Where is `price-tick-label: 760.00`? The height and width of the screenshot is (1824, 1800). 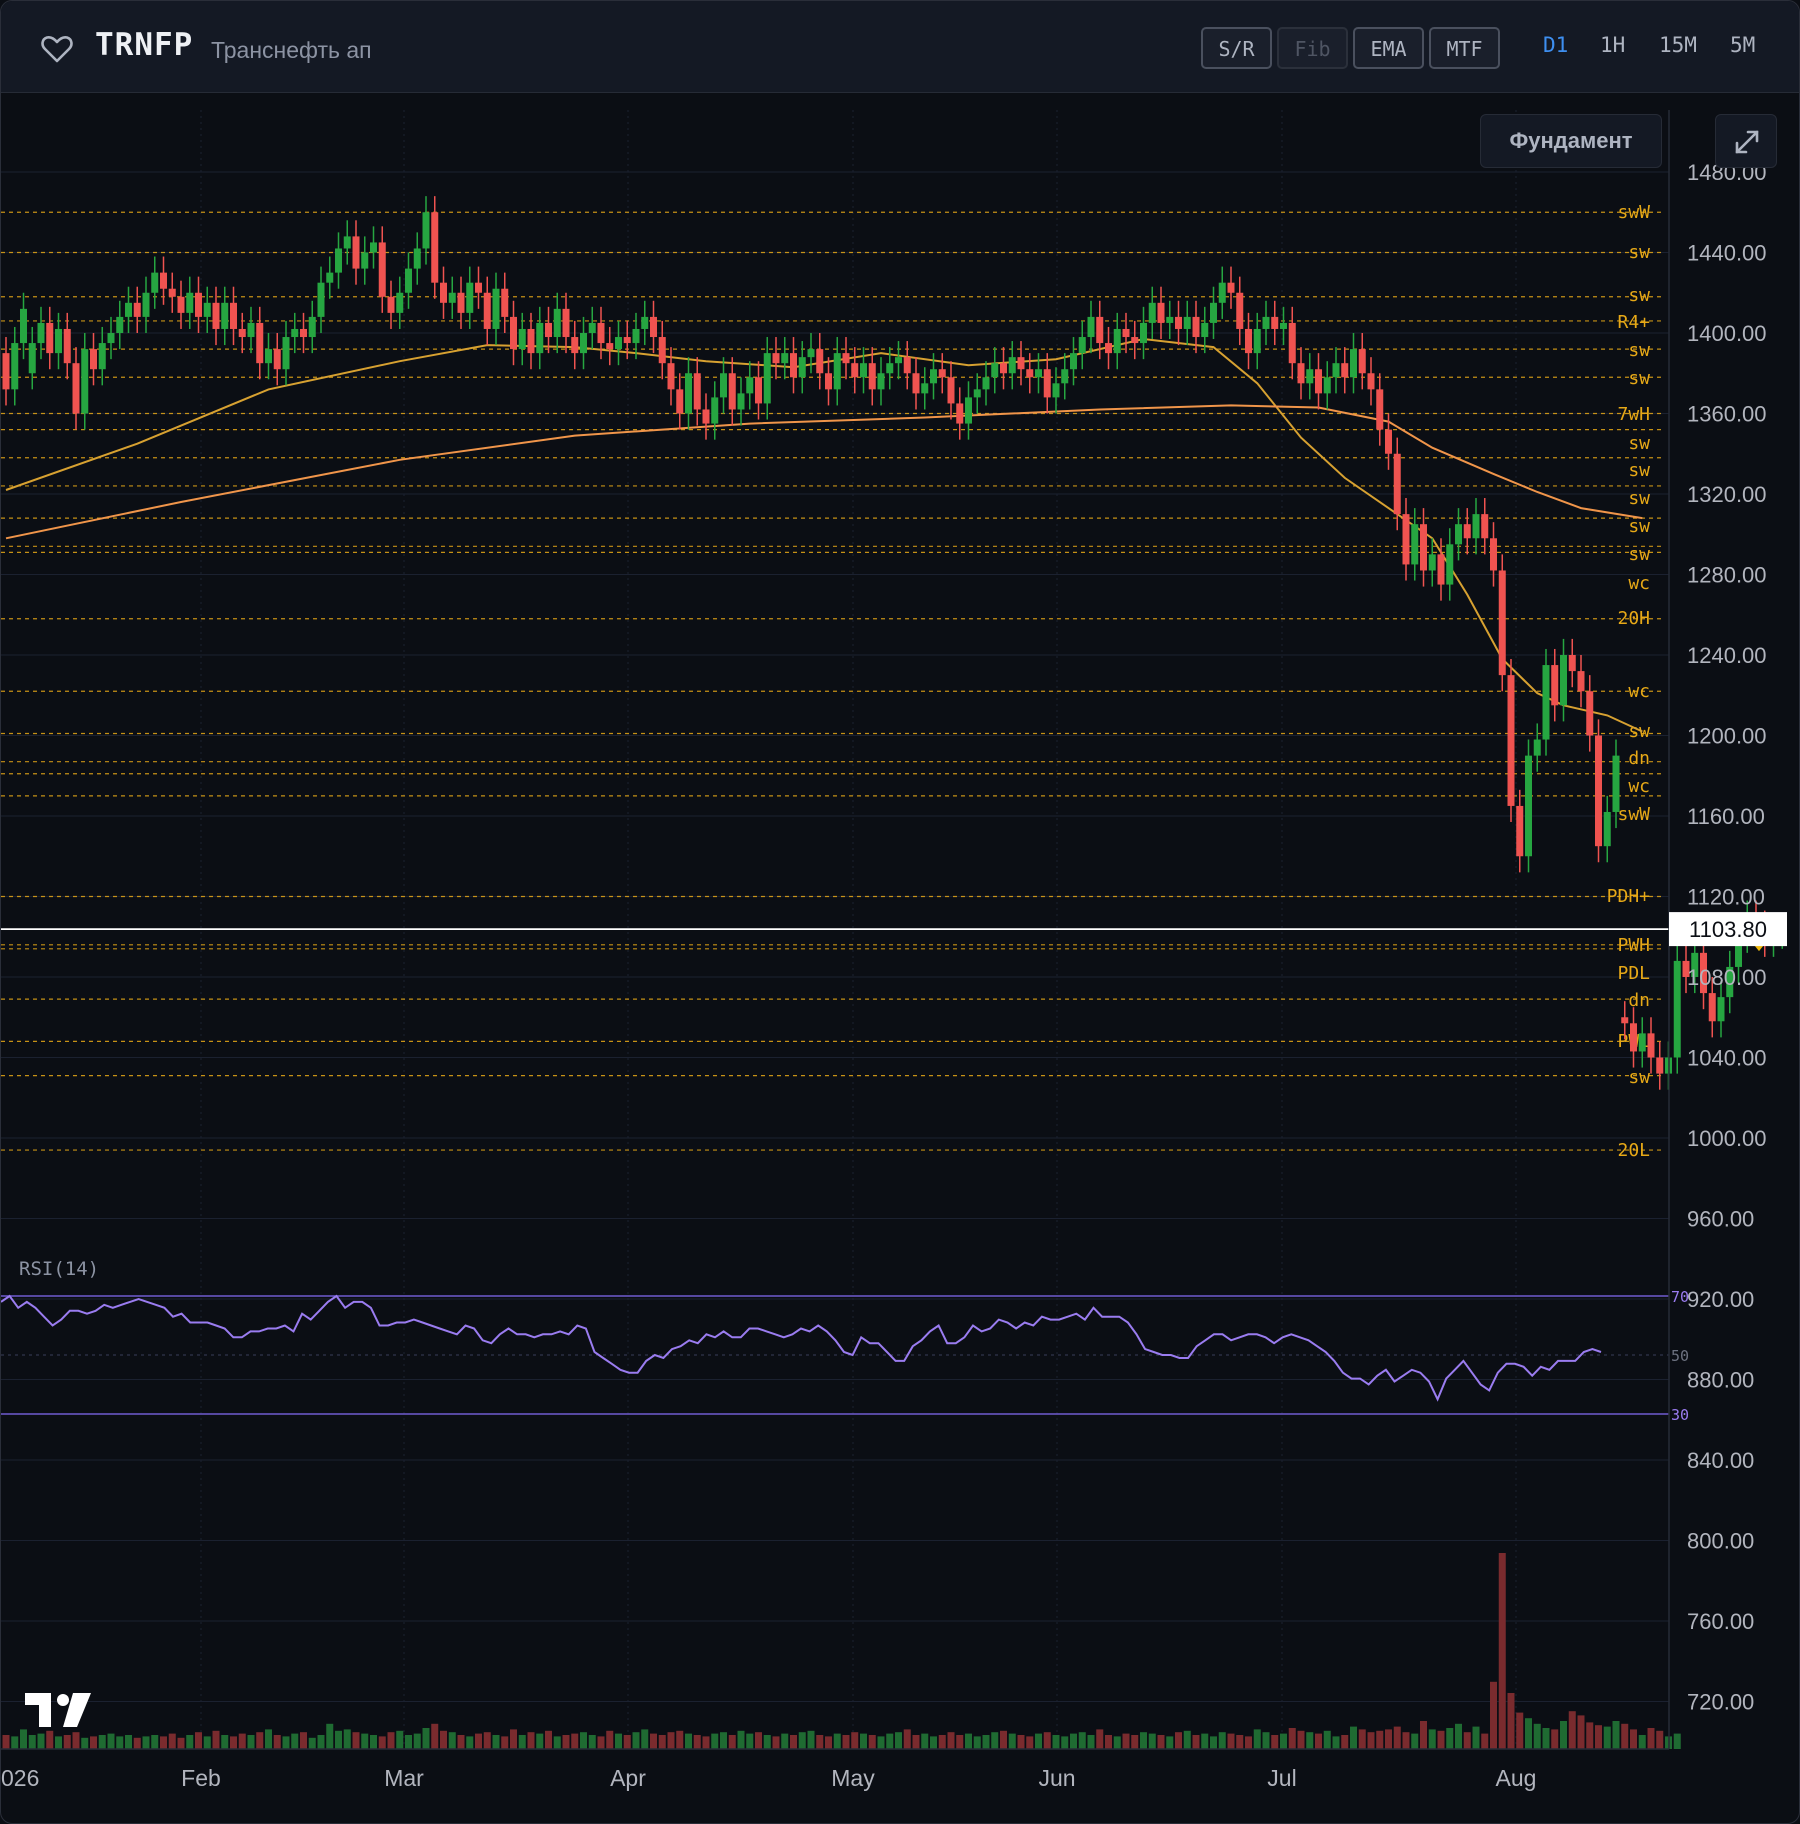
price-tick-label: 760.00 is located at coordinates (1720, 1621).